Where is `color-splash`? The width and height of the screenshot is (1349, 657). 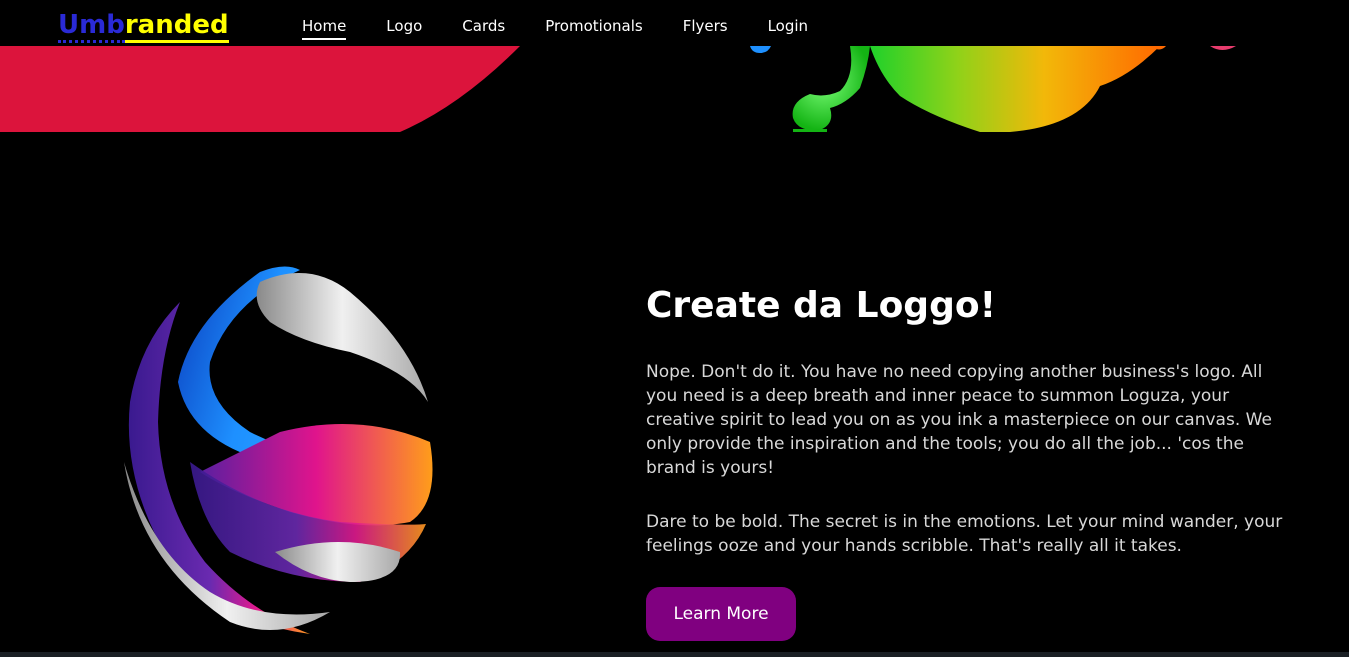
color-splash is located at coordinates (1015, 89).